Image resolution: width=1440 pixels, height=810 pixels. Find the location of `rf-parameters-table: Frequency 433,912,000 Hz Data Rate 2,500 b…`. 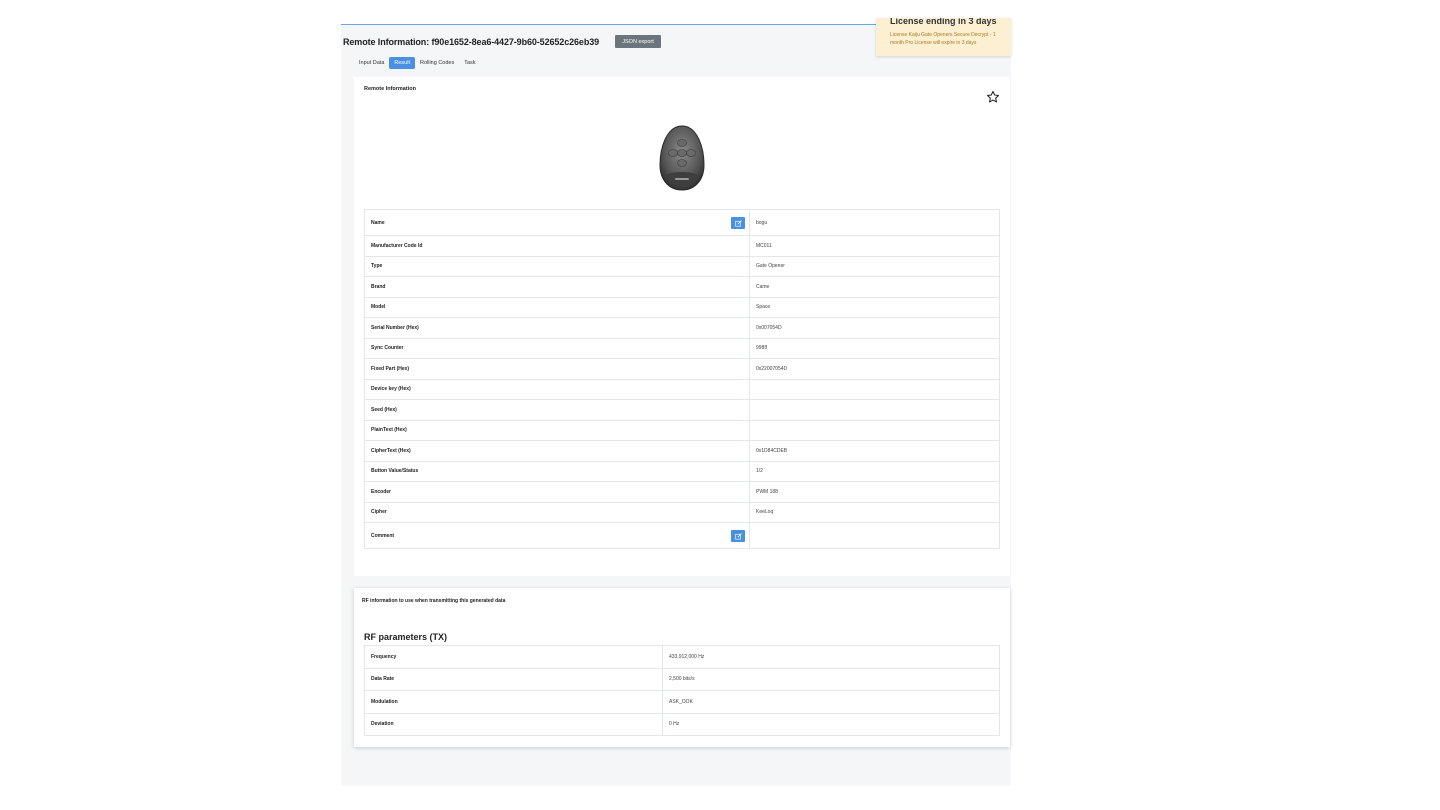

rf-parameters-table: Frequency 433,912,000 Hz Data Rate 2,500 b… is located at coordinates (682, 690).